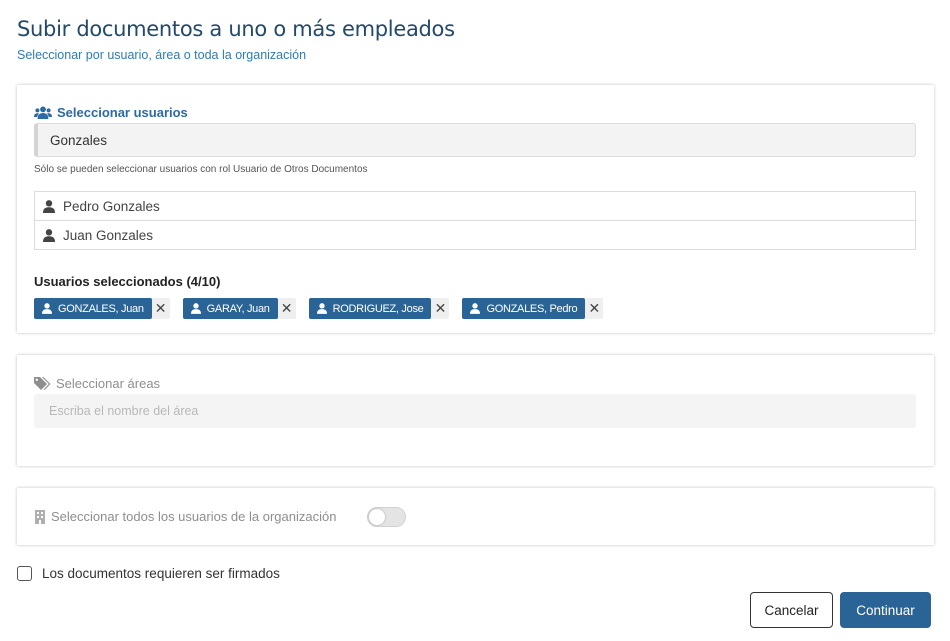  What do you see at coordinates (127, 281) in the screenshot?
I see `selected-users-title: Usuarios seleccionados (4/10)` at bounding box center [127, 281].